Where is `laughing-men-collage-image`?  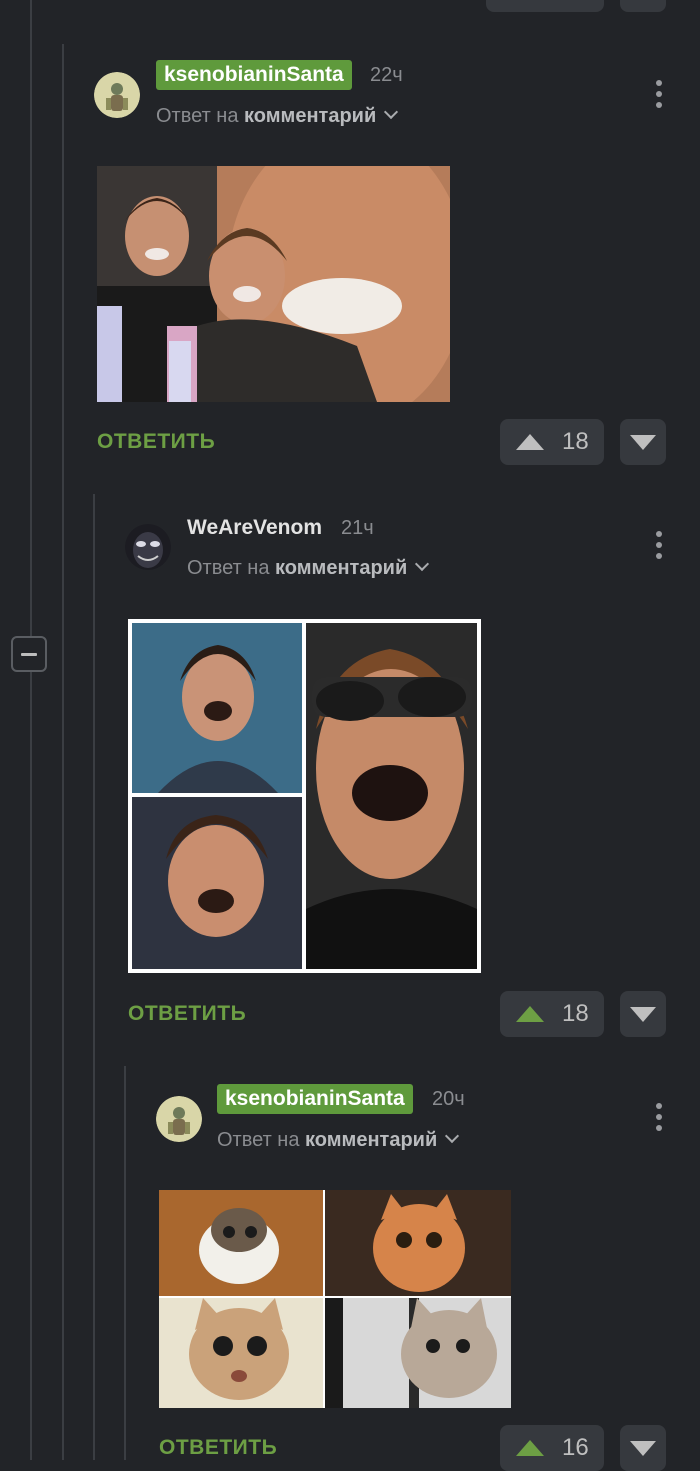
laughing-men-collage-image is located at coordinates (273, 284).